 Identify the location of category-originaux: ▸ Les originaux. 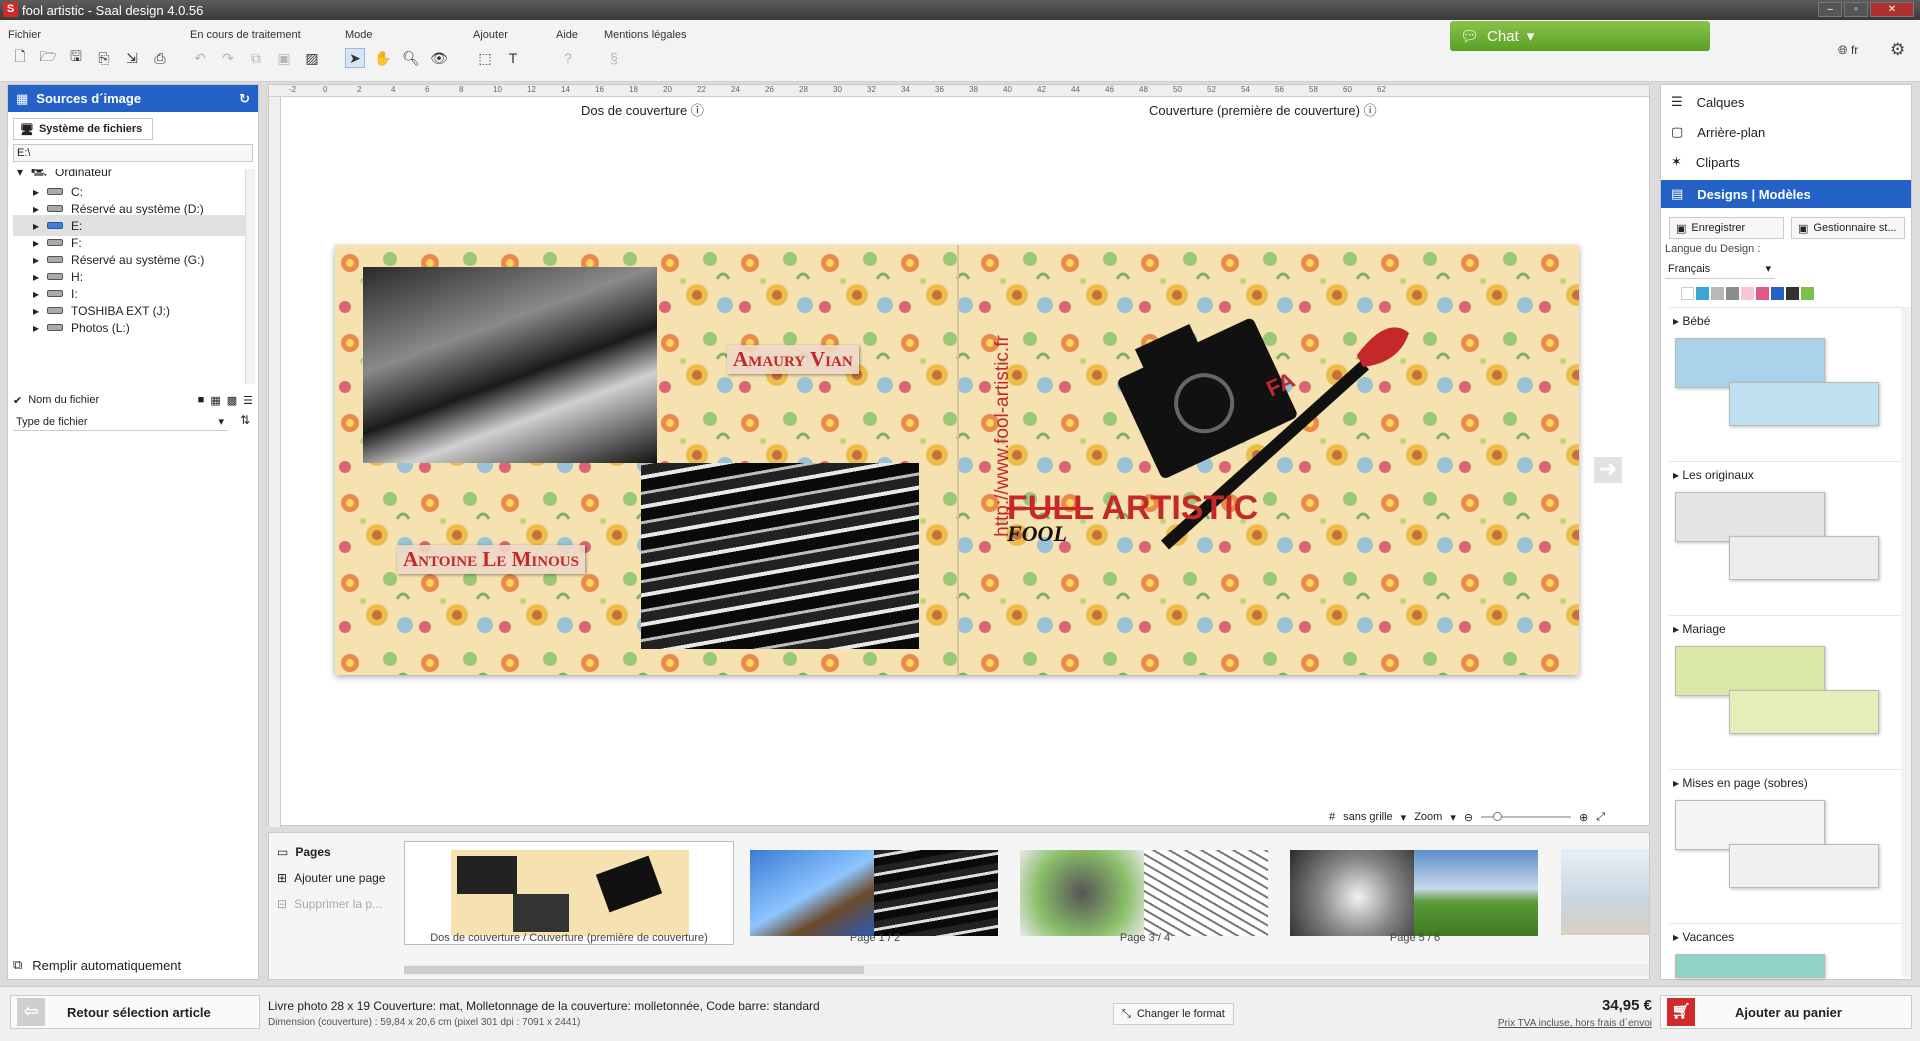
(1785, 538).